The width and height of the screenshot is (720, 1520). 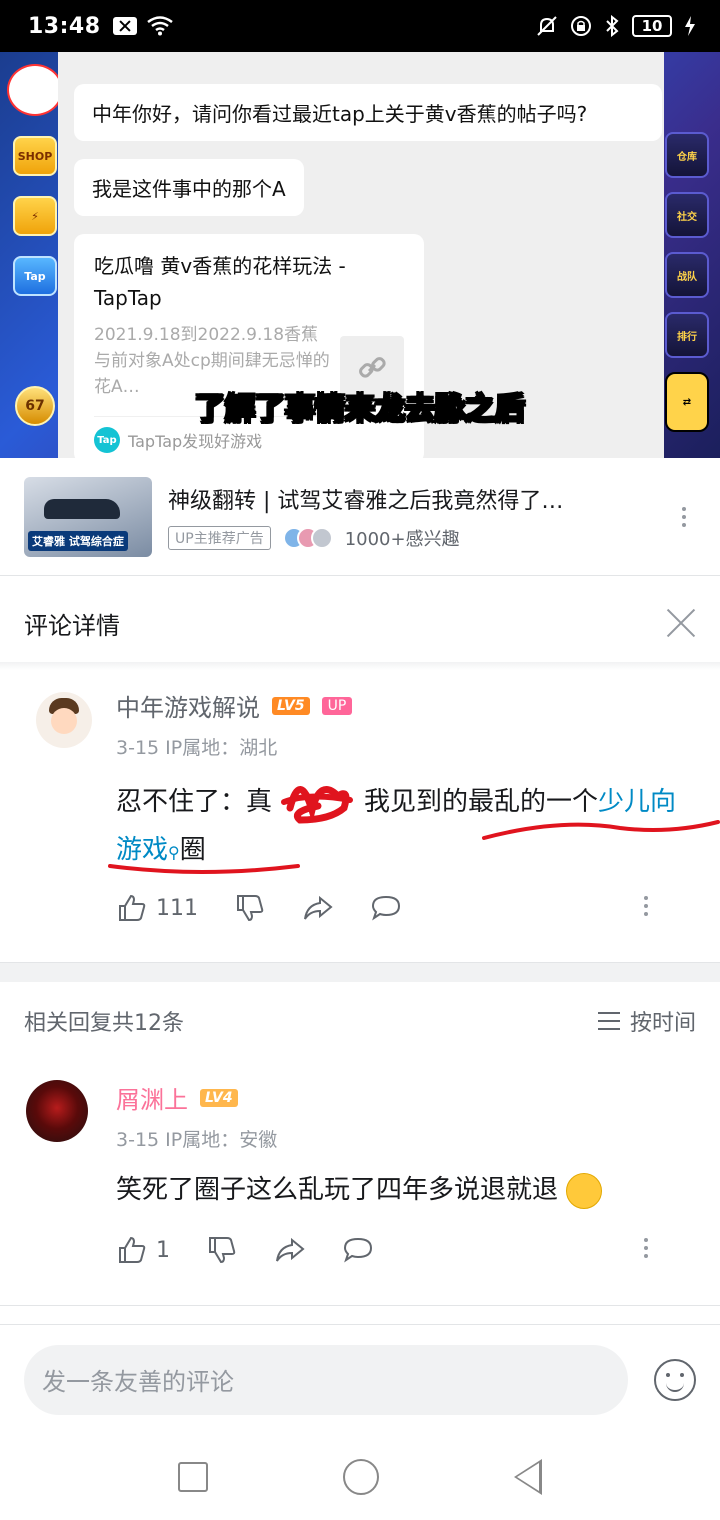 What do you see at coordinates (104, 1023) in the screenshot?
I see `replies-count: 相关回复共12条` at bounding box center [104, 1023].